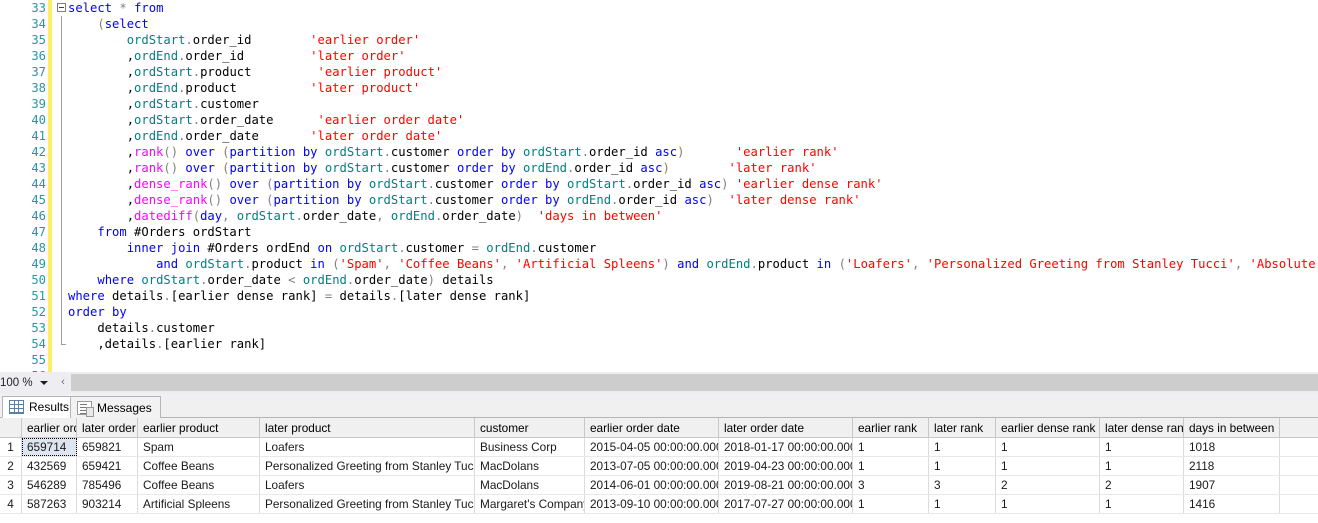  What do you see at coordinates (891, 427) in the screenshot?
I see `column-header: earlier rank` at bounding box center [891, 427].